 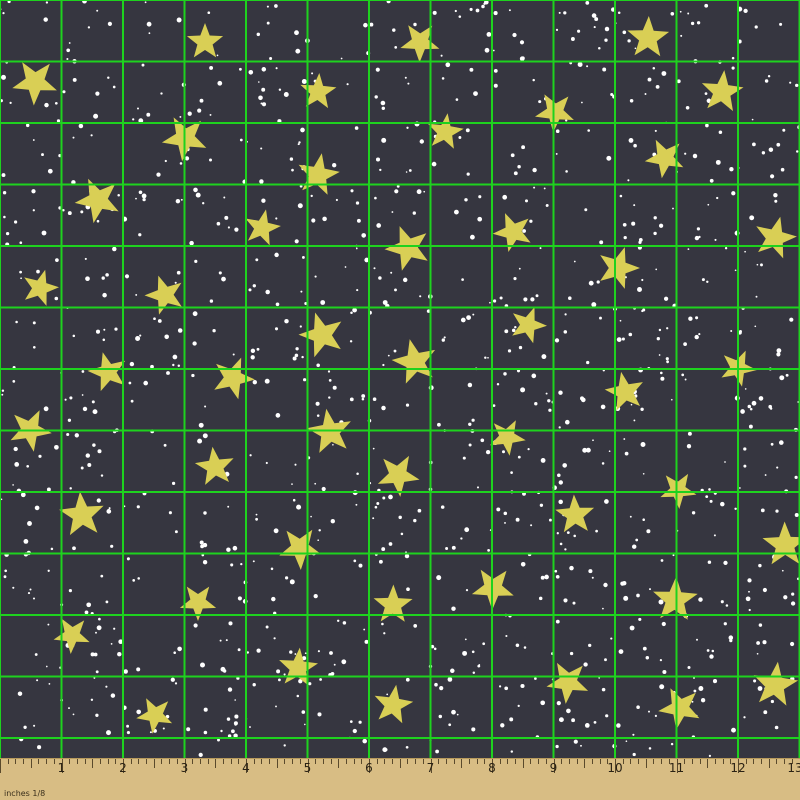 I want to click on ruler-number: 2, so click(x=123, y=768).